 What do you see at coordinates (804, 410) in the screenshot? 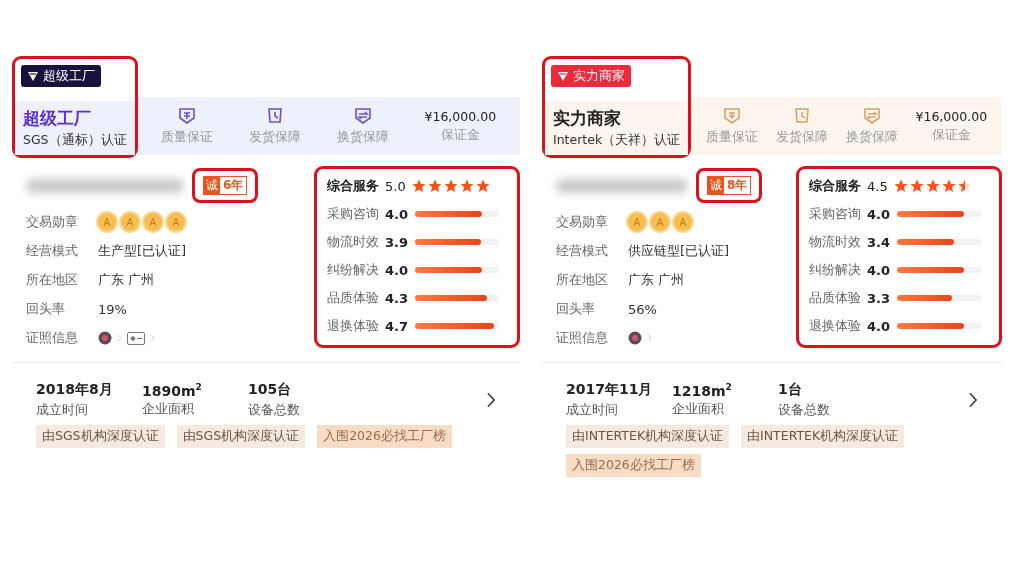
I see `stat-label: 设备总数` at bounding box center [804, 410].